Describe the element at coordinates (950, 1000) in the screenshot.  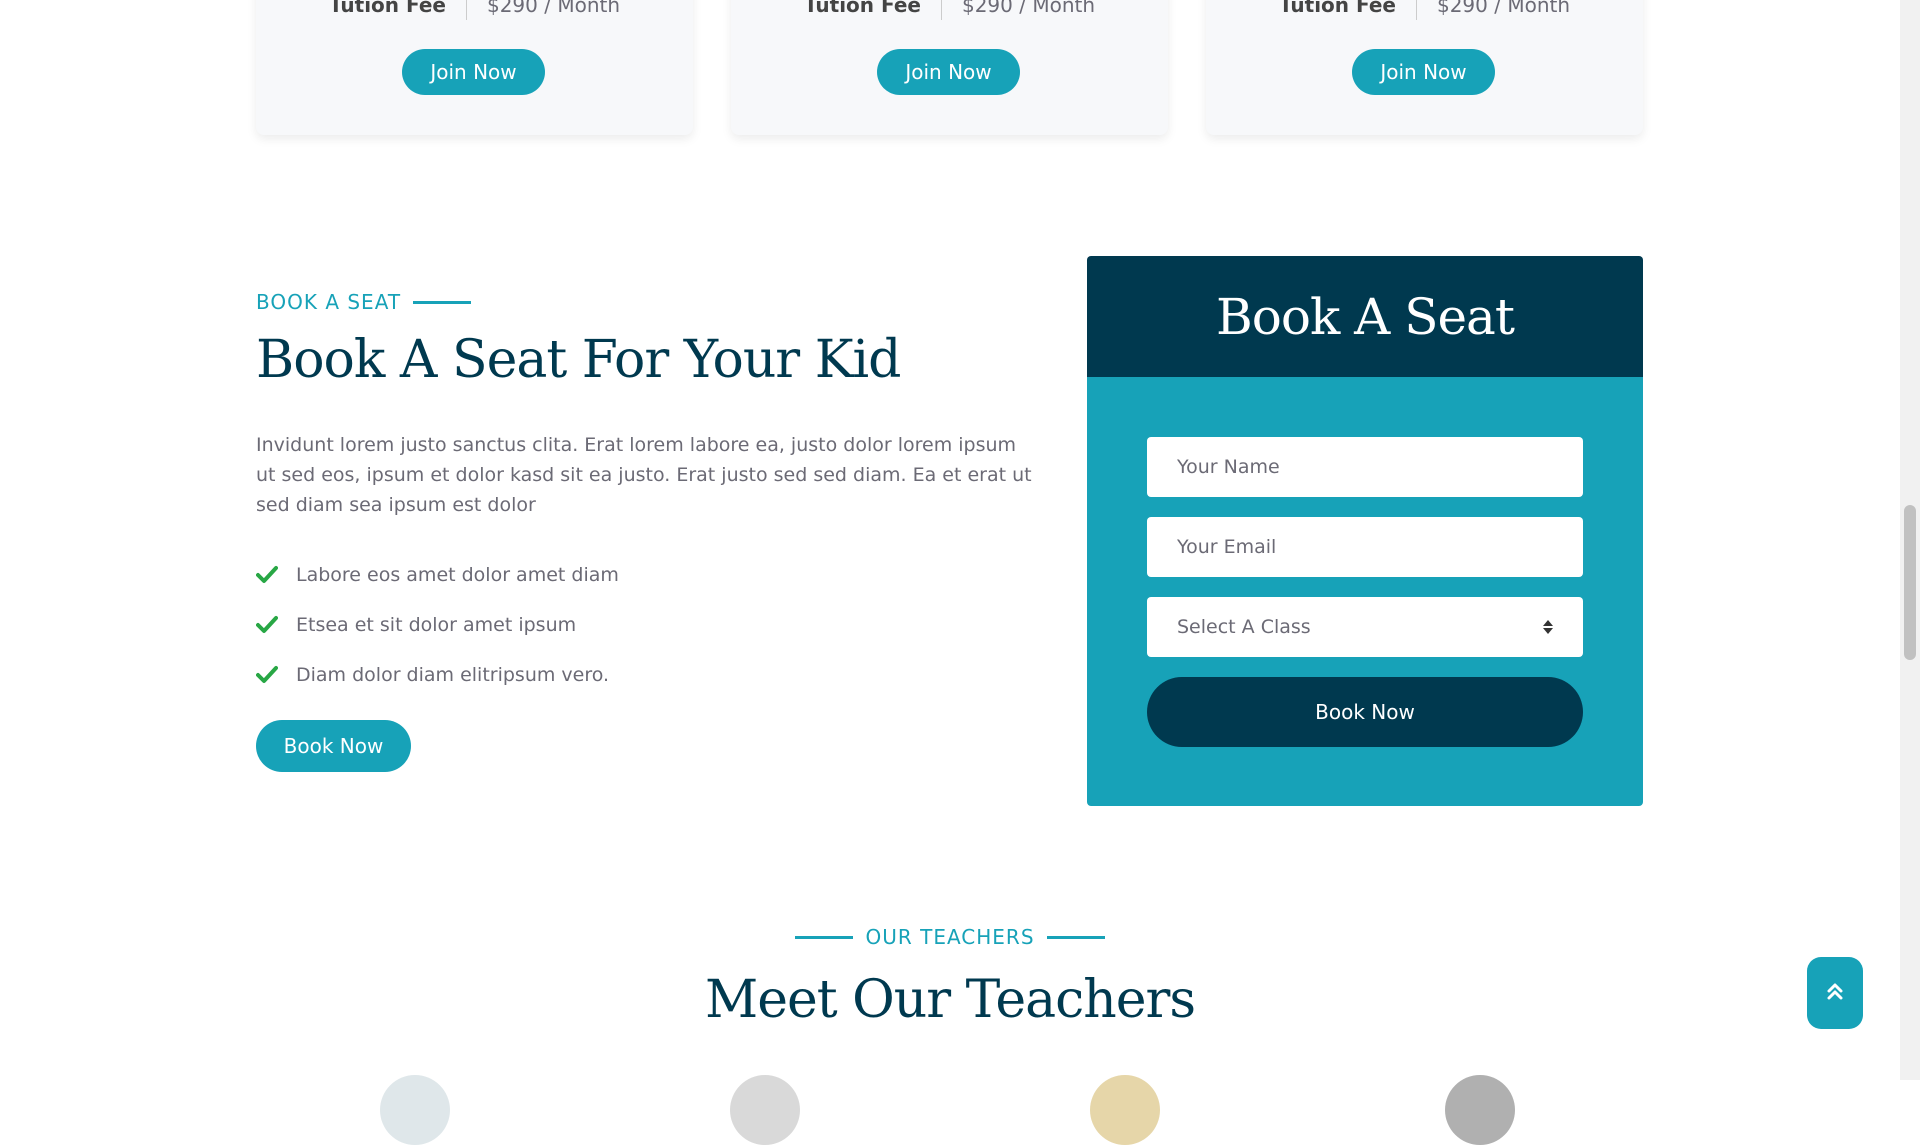
I see `teachers-title: Meet Our Teachers` at that location.